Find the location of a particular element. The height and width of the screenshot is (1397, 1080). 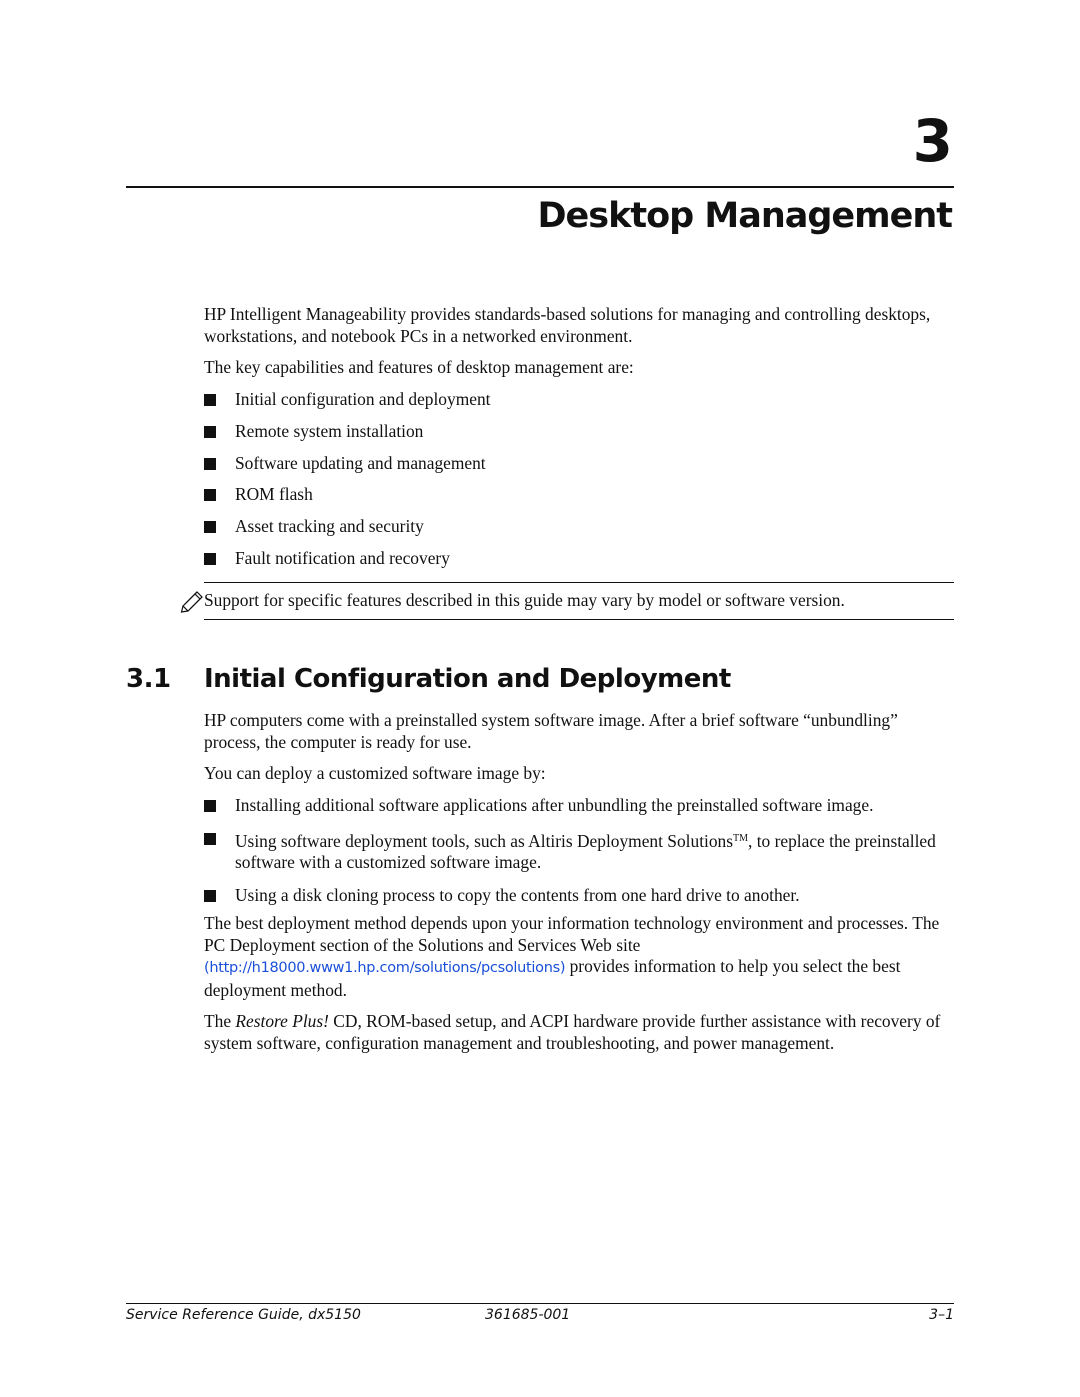

paragraph-text: The is located at coordinates (220, 1021).